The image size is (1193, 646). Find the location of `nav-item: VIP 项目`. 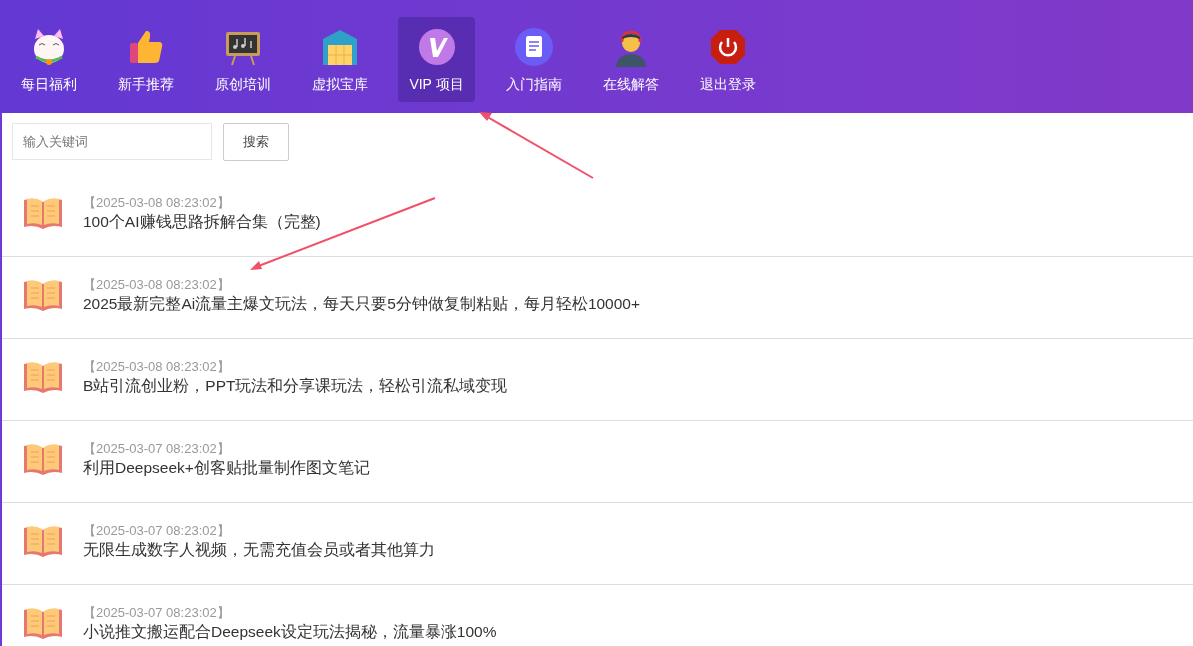

nav-item: VIP 项目 is located at coordinates (436, 59).